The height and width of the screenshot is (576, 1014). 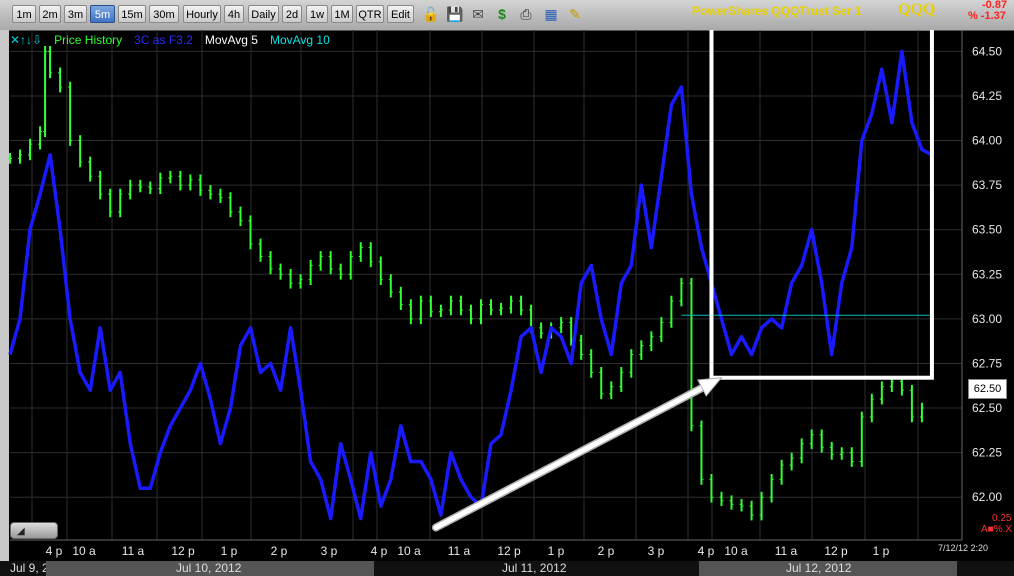 I want to click on timeframe-button-5m: 5m, so click(x=102, y=14).